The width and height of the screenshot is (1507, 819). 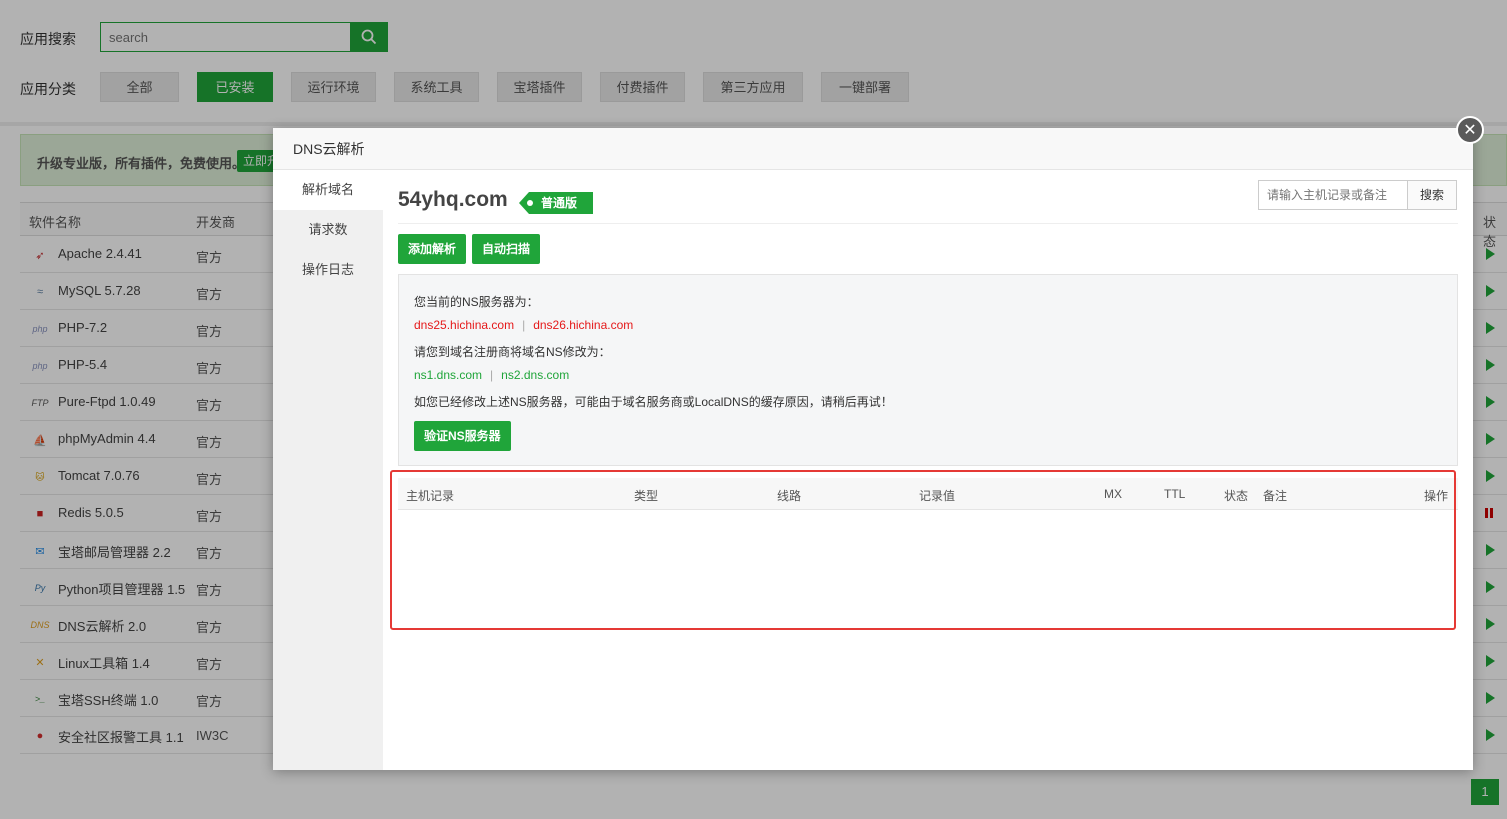 What do you see at coordinates (556, 203) in the screenshot?
I see `plan-badge: 普通版` at bounding box center [556, 203].